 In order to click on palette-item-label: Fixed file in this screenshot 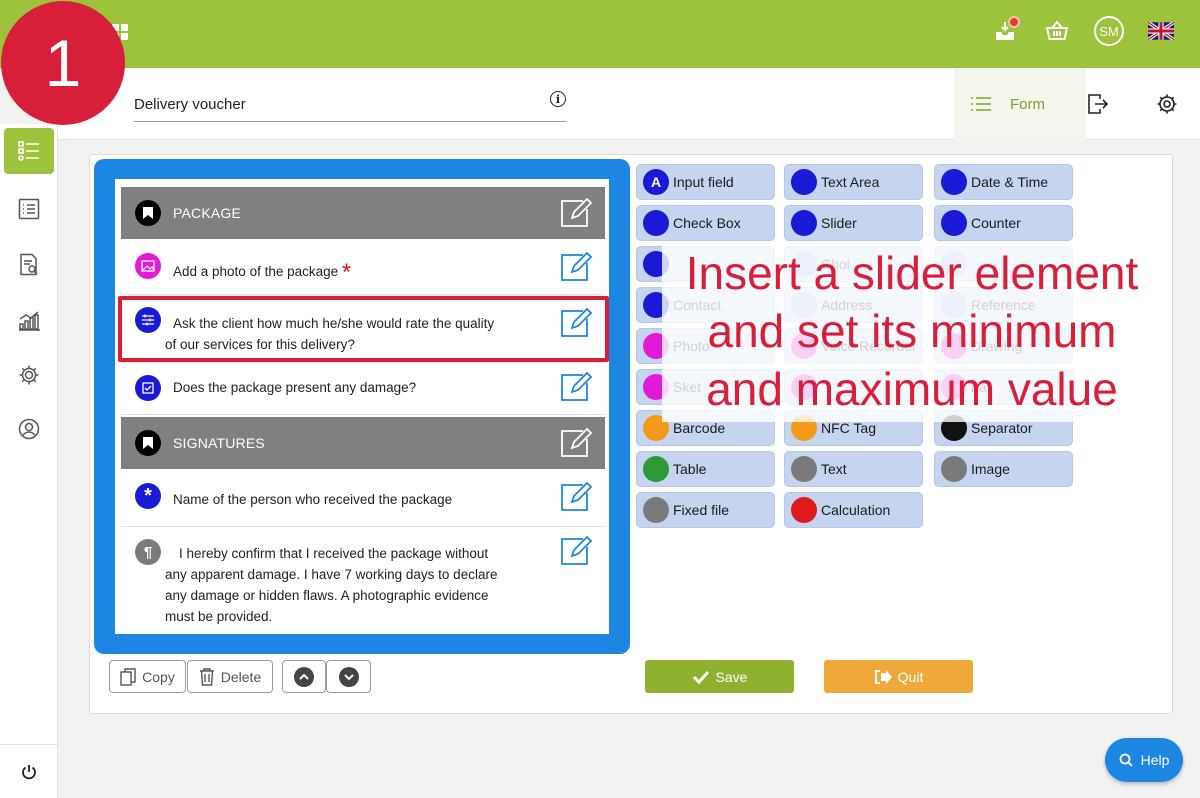, I will do `click(701, 510)`.